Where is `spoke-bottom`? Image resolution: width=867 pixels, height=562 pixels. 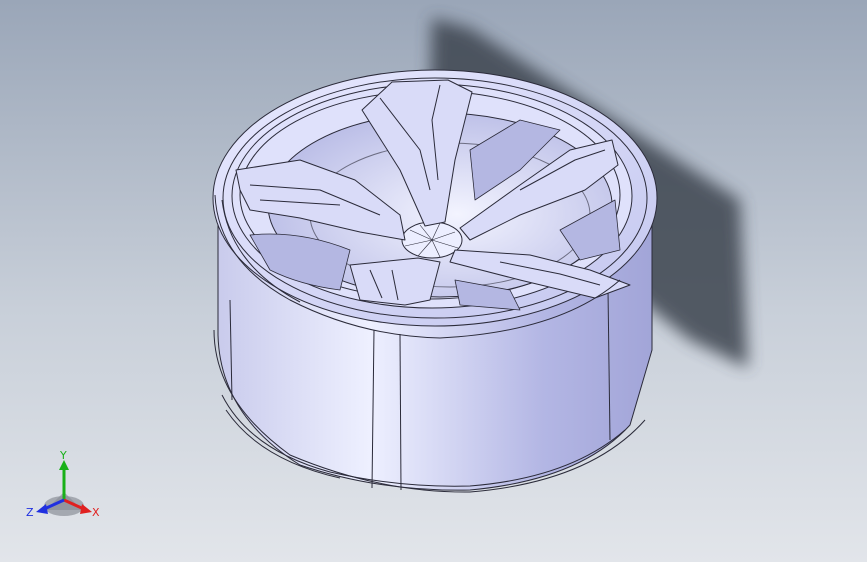 spoke-bottom is located at coordinates (395, 281).